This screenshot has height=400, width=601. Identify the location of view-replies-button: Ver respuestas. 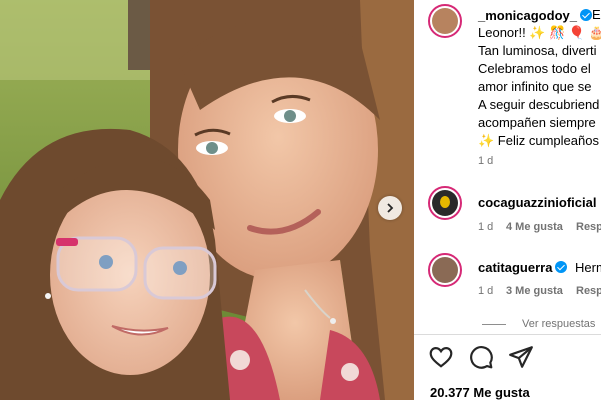
(558, 324).